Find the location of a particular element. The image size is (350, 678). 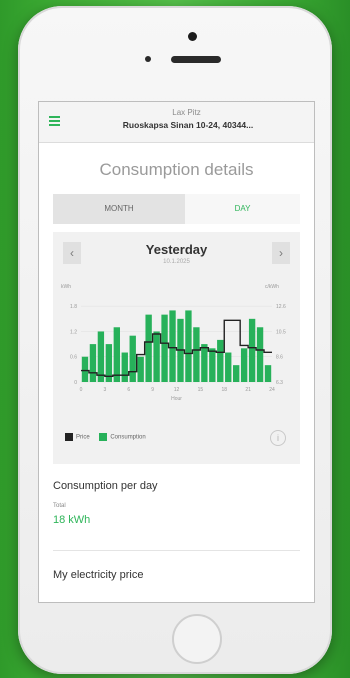

day-date: 10.1.2025 is located at coordinates (176, 262).